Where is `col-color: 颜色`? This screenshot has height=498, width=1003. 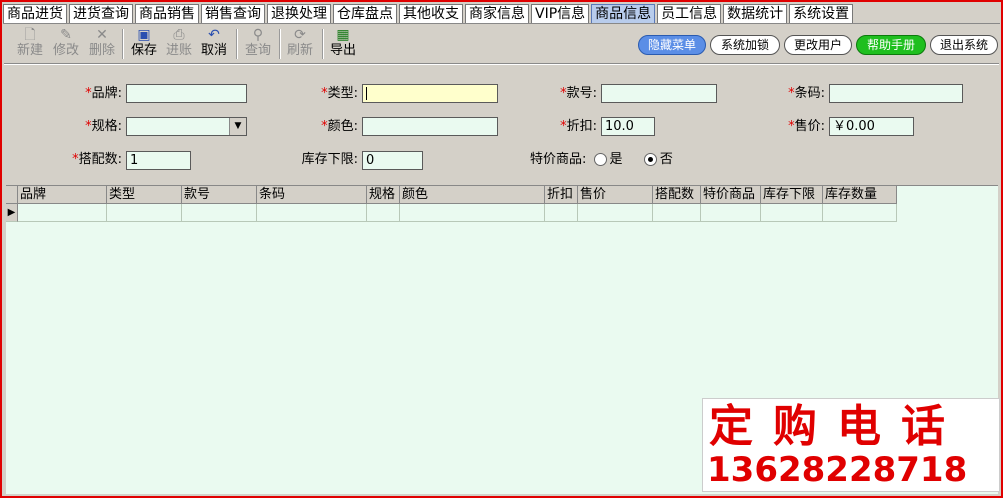
col-color: 颜色 is located at coordinates (472, 195).